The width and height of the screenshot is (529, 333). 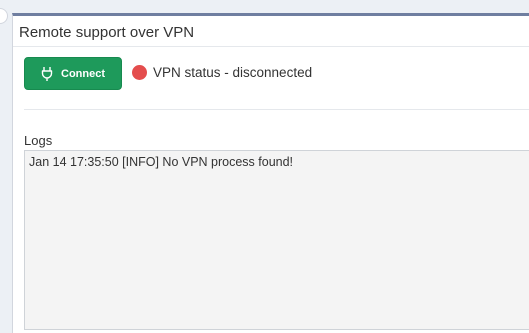 What do you see at coordinates (139, 72) in the screenshot?
I see `status-indicator-icon` at bounding box center [139, 72].